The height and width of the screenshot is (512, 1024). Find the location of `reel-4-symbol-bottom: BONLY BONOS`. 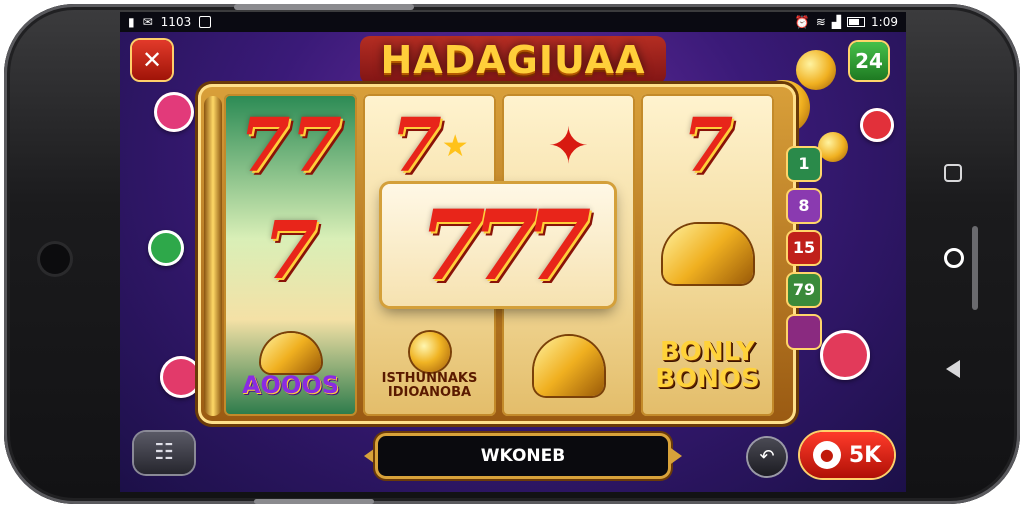

reel-4-symbol-bottom: BONLY BONOS is located at coordinates (707, 366).